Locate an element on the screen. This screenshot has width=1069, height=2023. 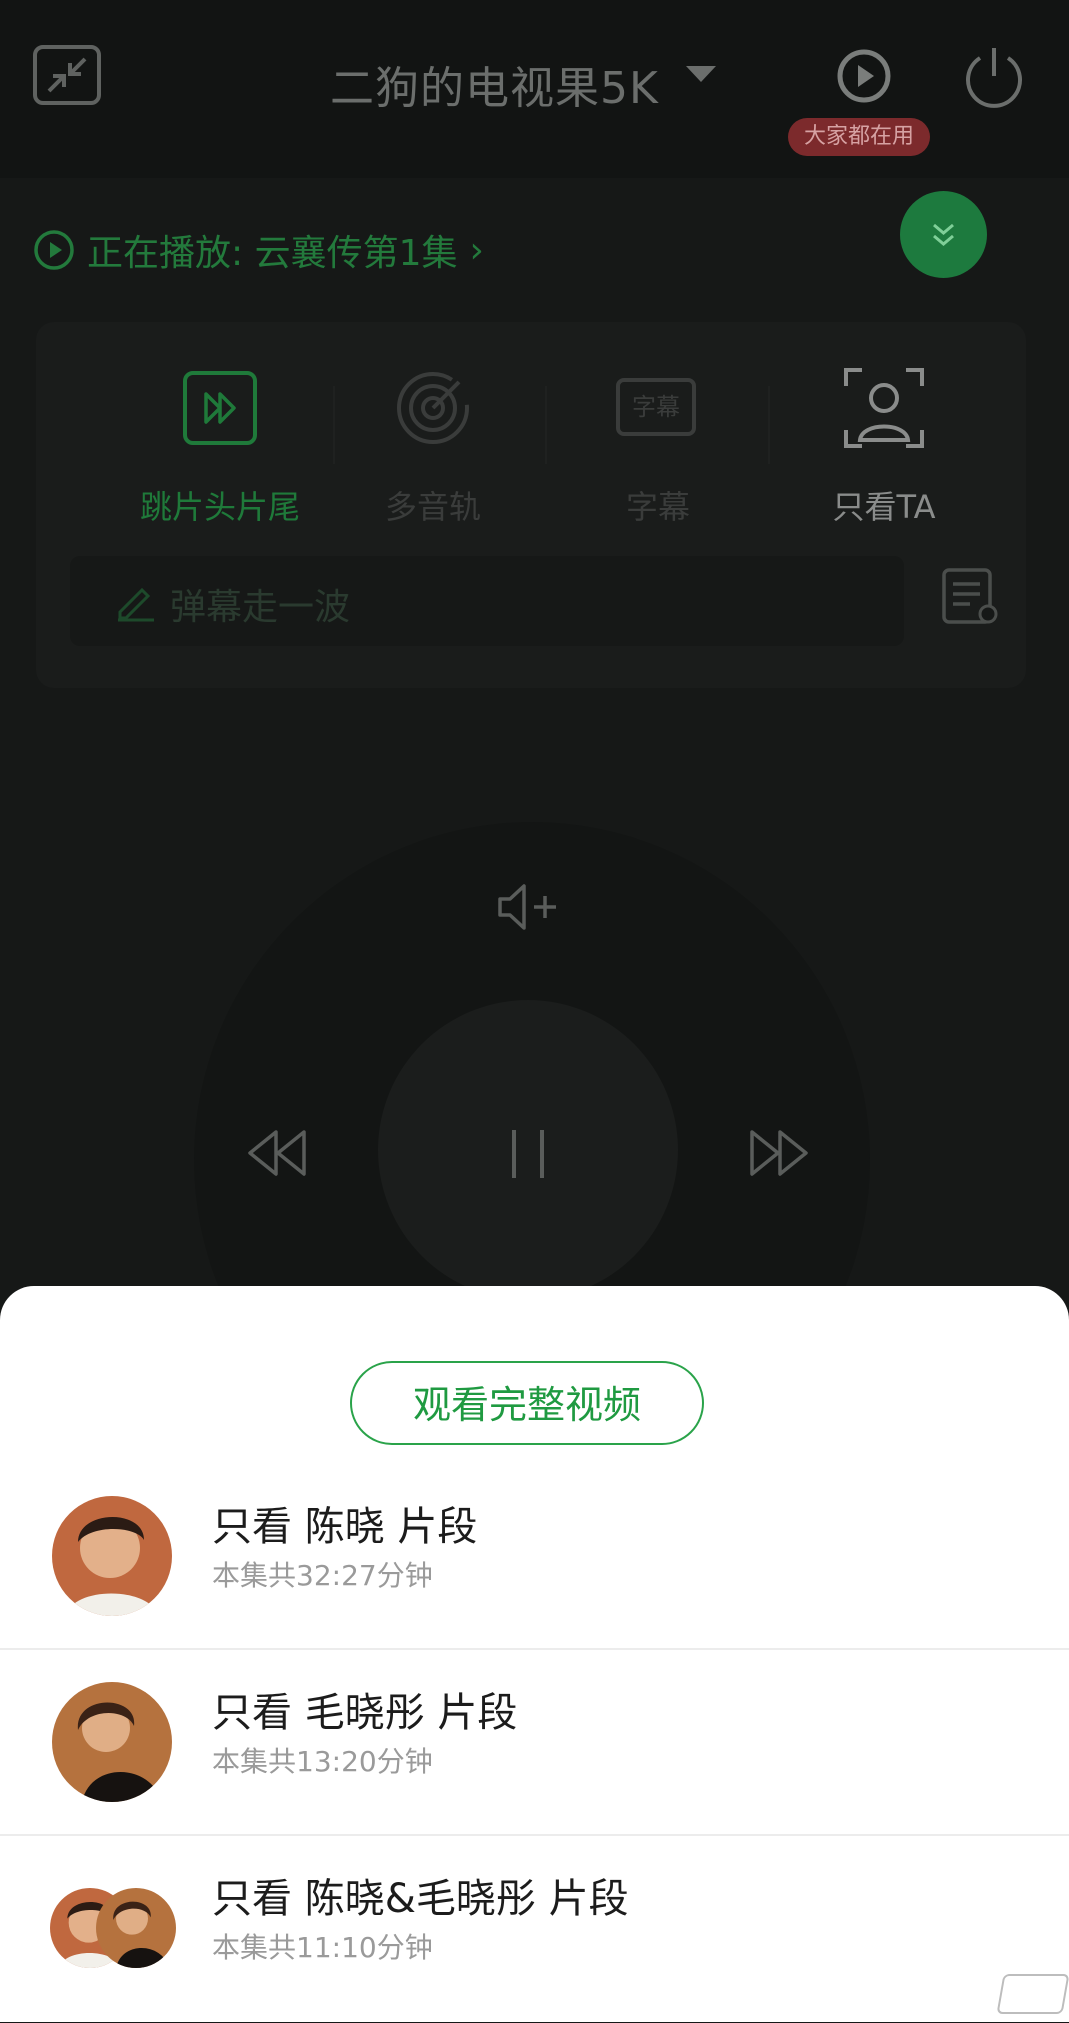
option-title: 只看 毛晓彤 片段 is located at coordinates (365, 1713).